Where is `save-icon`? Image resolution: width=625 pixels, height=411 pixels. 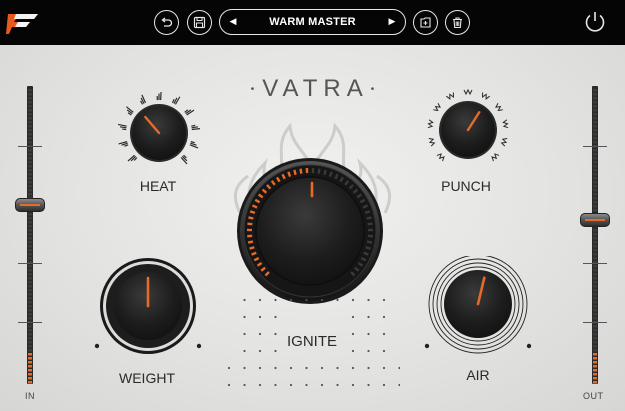 save-icon is located at coordinates (199, 22).